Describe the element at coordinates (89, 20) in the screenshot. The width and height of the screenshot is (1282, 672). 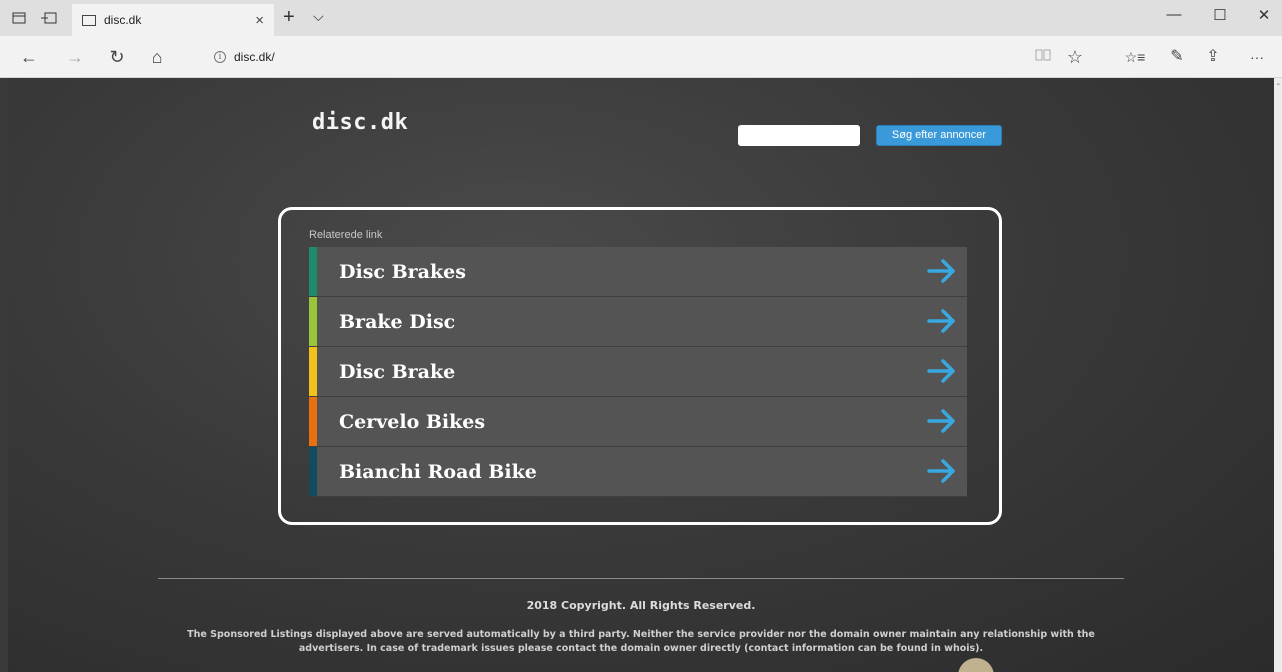
I see `page-icon` at that location.